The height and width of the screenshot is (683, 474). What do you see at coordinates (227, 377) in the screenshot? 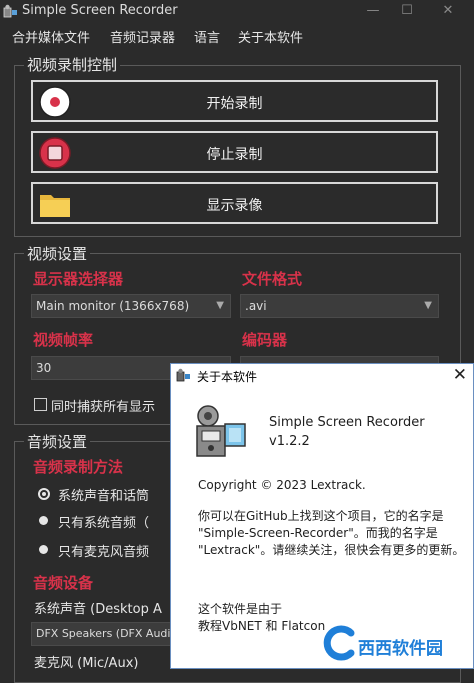
I see `about-dialog-title: 关于本软件` at bounding box center [227, 377].